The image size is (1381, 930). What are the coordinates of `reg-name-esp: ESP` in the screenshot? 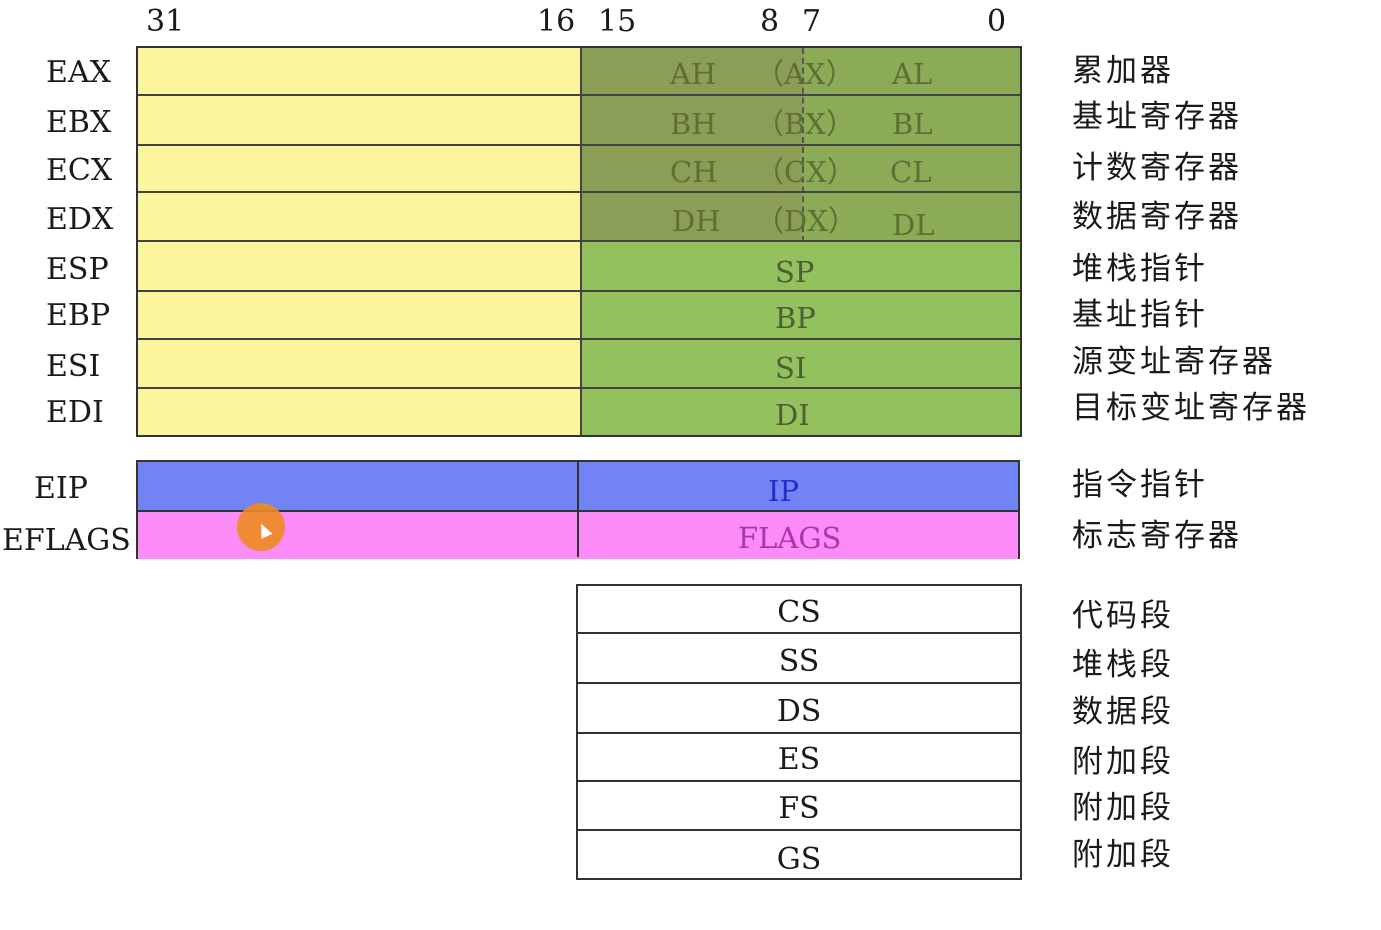 It's located at (77, 269).